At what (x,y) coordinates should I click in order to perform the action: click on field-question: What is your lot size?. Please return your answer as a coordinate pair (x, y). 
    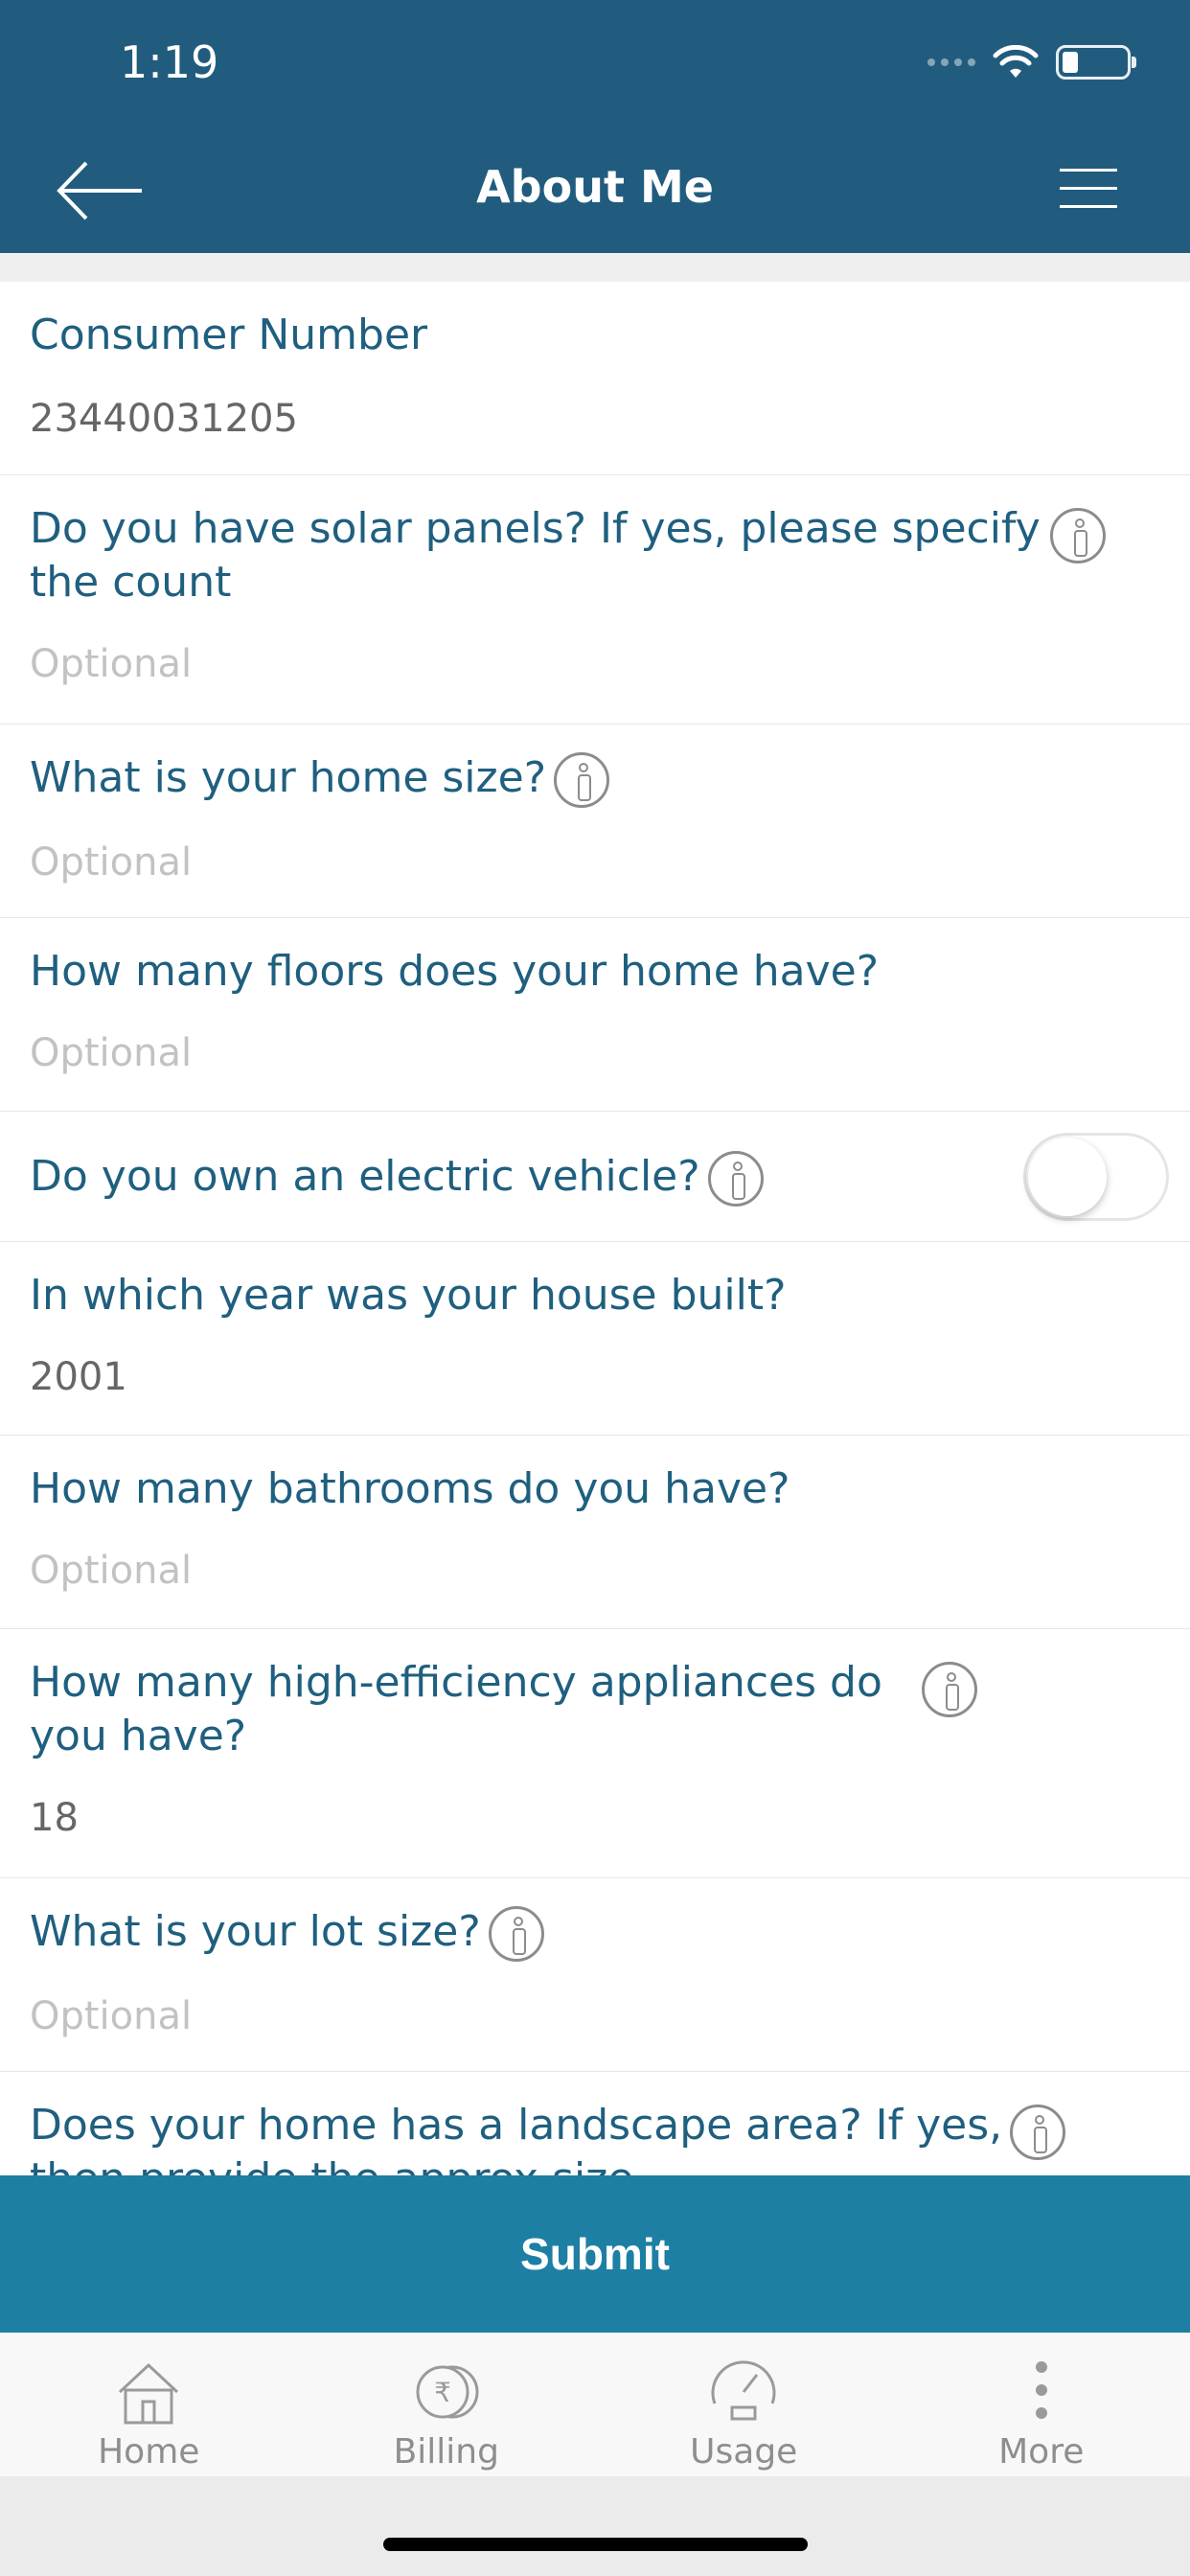
    Looking at the image, I should click on (553, 1933).